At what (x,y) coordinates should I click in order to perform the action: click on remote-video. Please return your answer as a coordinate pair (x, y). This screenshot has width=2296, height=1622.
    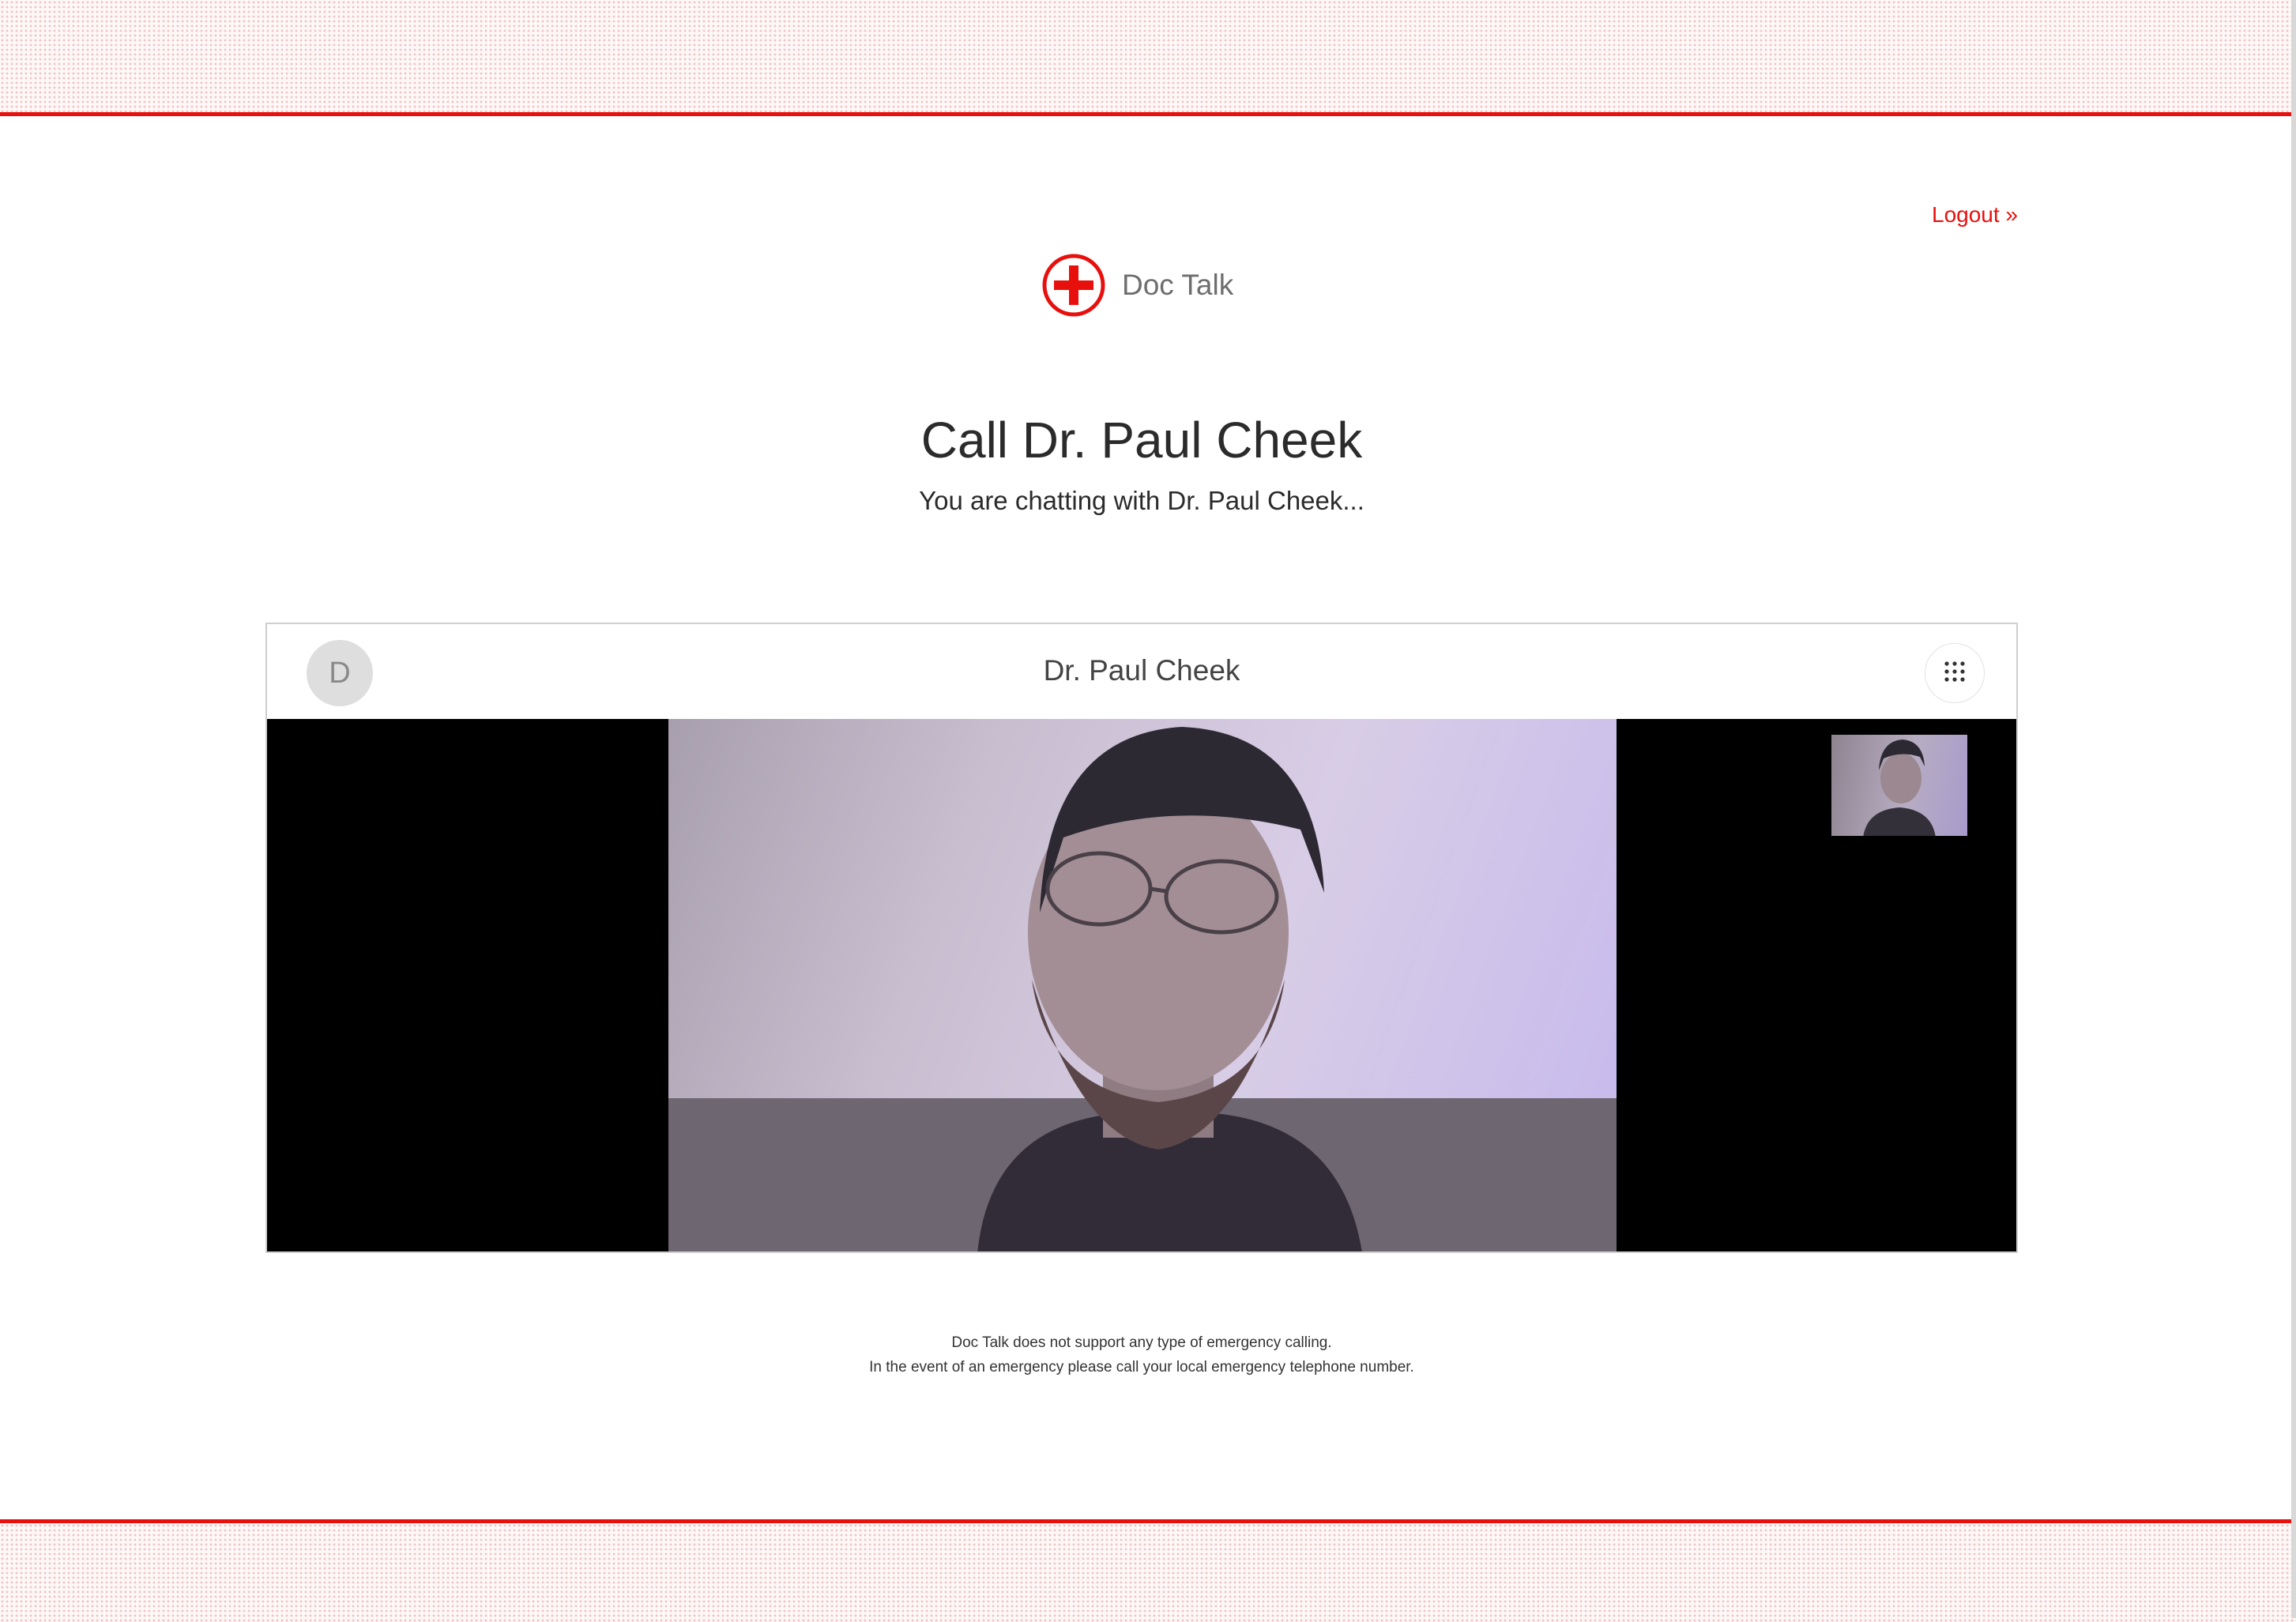
    Looking at the image, I should click on (1142, 985).